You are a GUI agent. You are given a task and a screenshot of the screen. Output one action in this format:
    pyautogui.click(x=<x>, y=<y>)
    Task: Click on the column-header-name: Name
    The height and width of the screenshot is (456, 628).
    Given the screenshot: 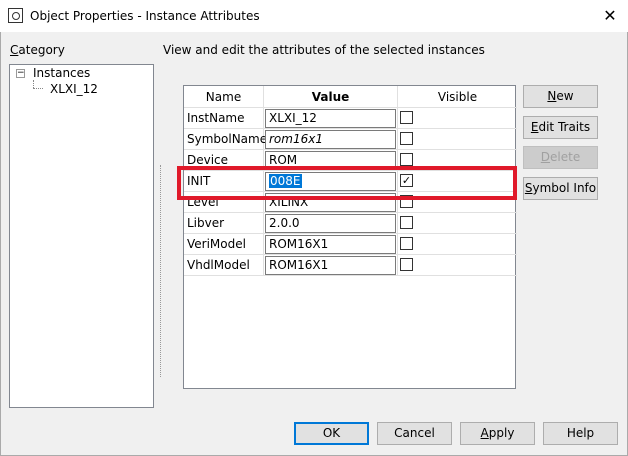 What is the action you would take?
    pyautogui.click(x=224, y=97)
    